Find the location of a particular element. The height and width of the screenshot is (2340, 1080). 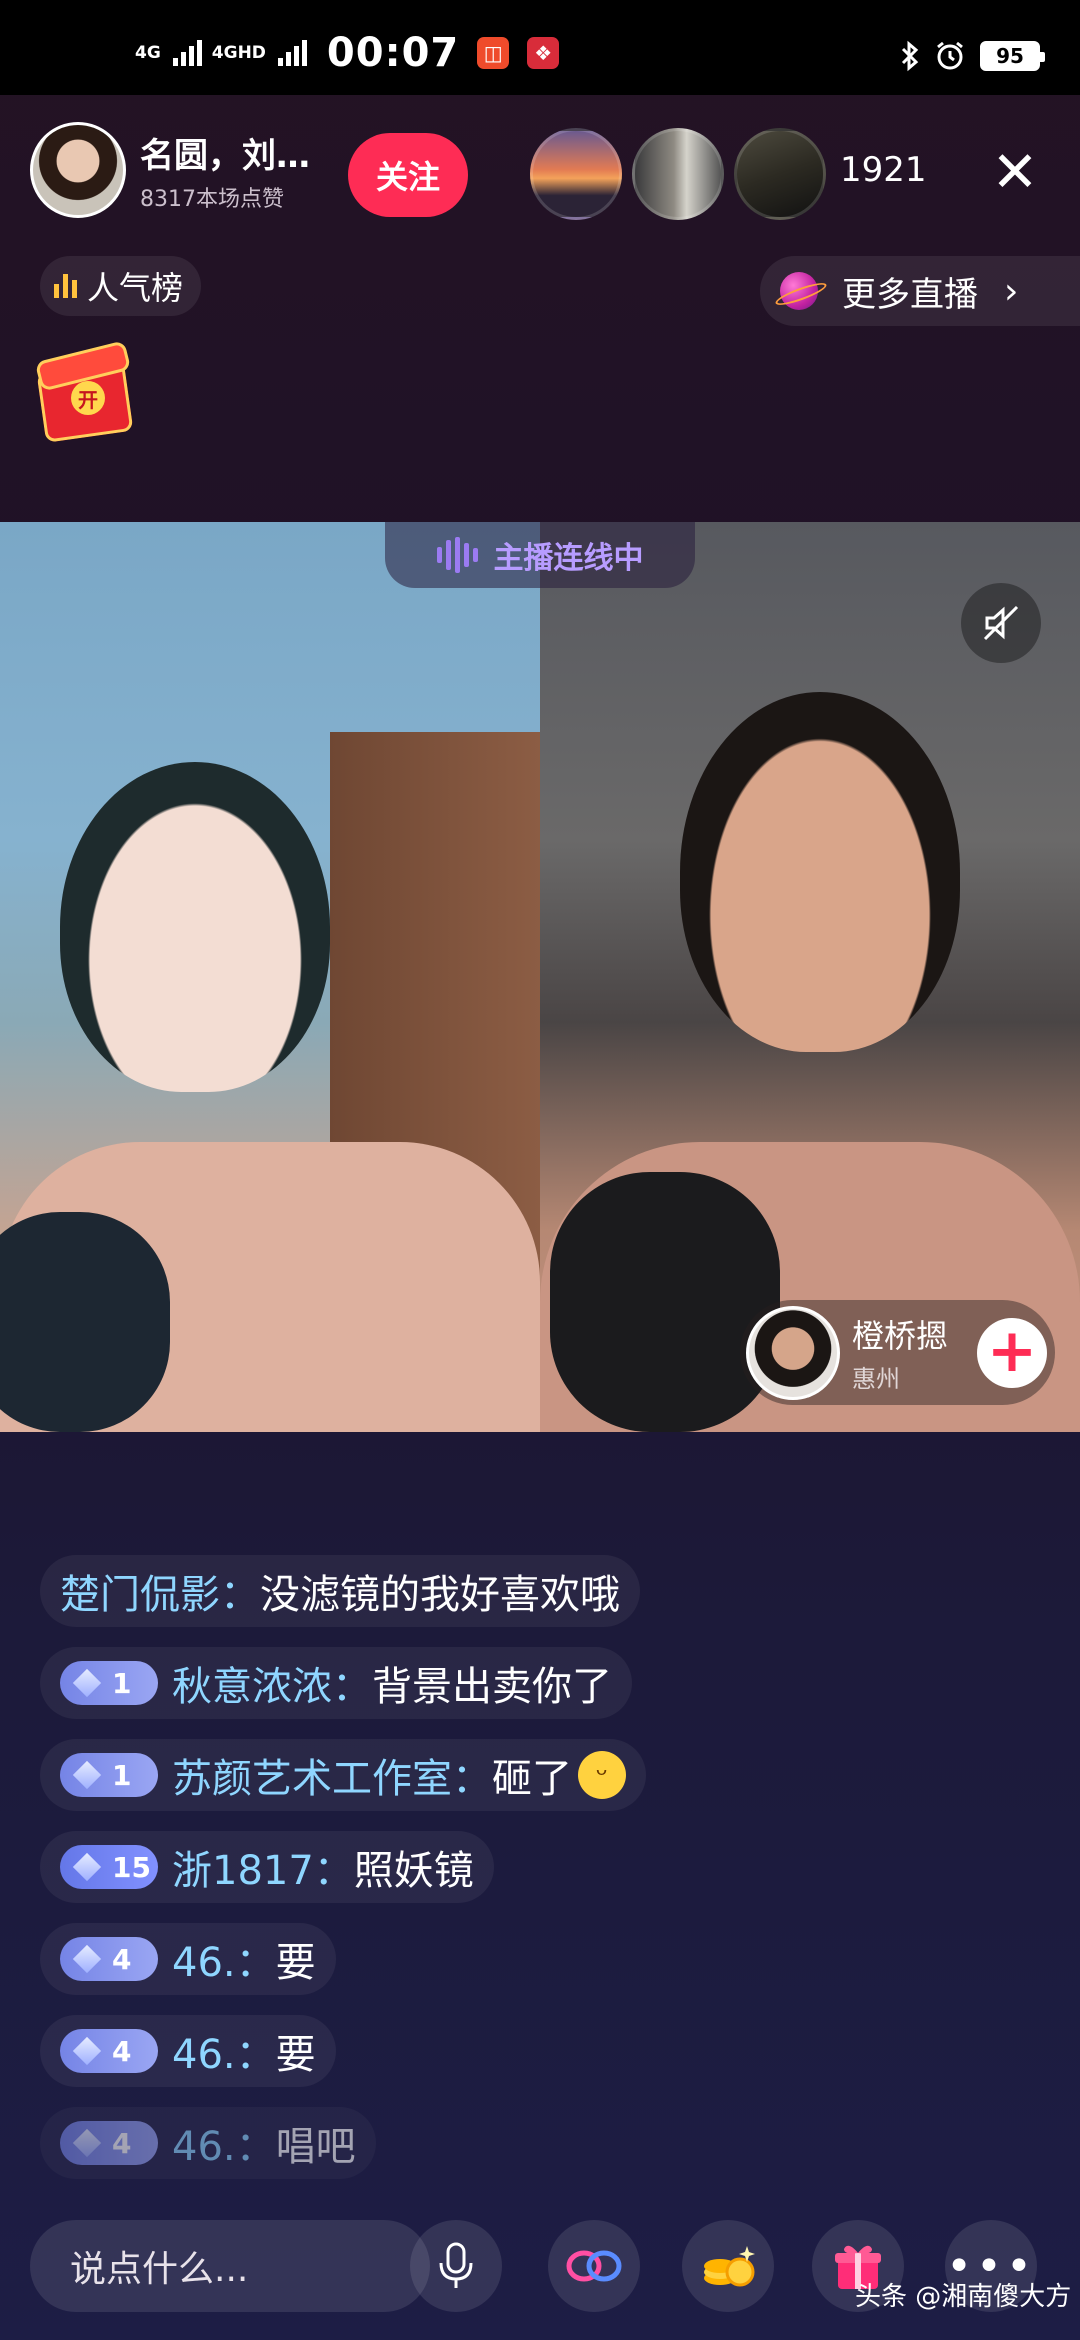

comment-text: 砸了 is located at coordinates (532, 1779).